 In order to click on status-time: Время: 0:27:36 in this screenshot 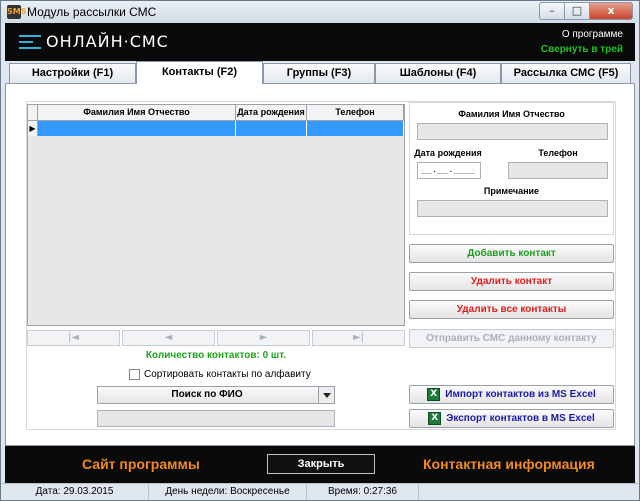, I will do `click(363, 492)`.